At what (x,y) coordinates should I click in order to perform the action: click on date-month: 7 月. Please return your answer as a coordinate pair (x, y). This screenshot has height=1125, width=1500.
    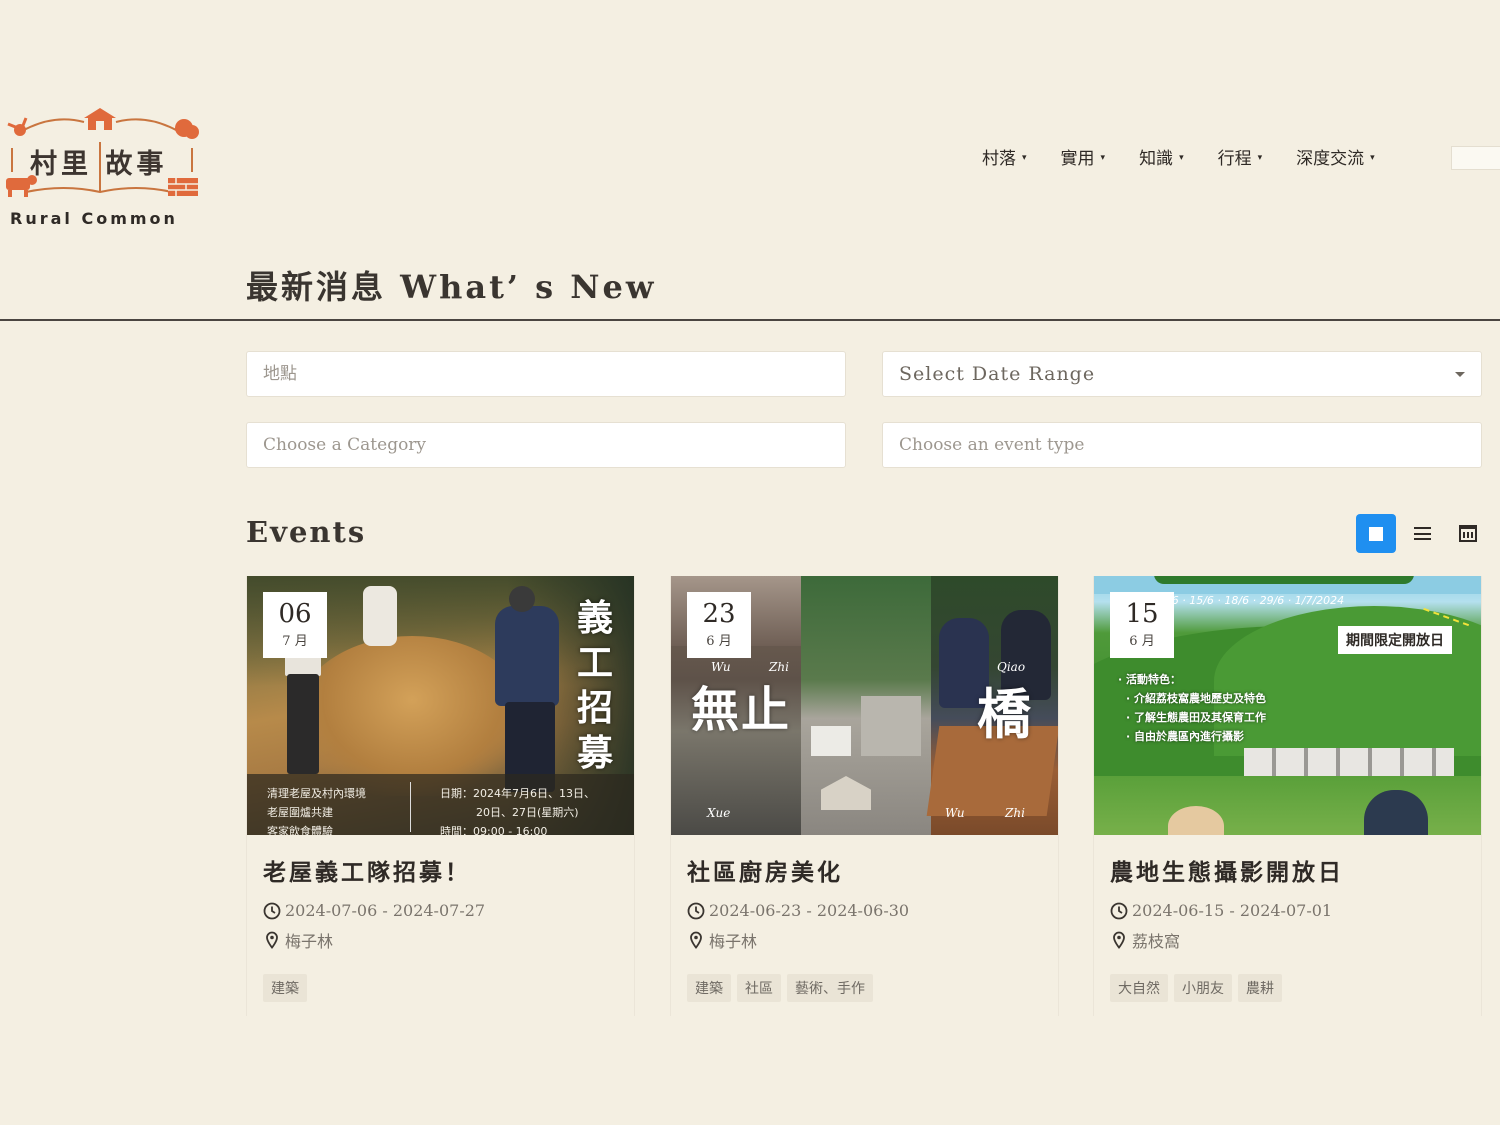
    Looking at the image, I should click on (295, 641).